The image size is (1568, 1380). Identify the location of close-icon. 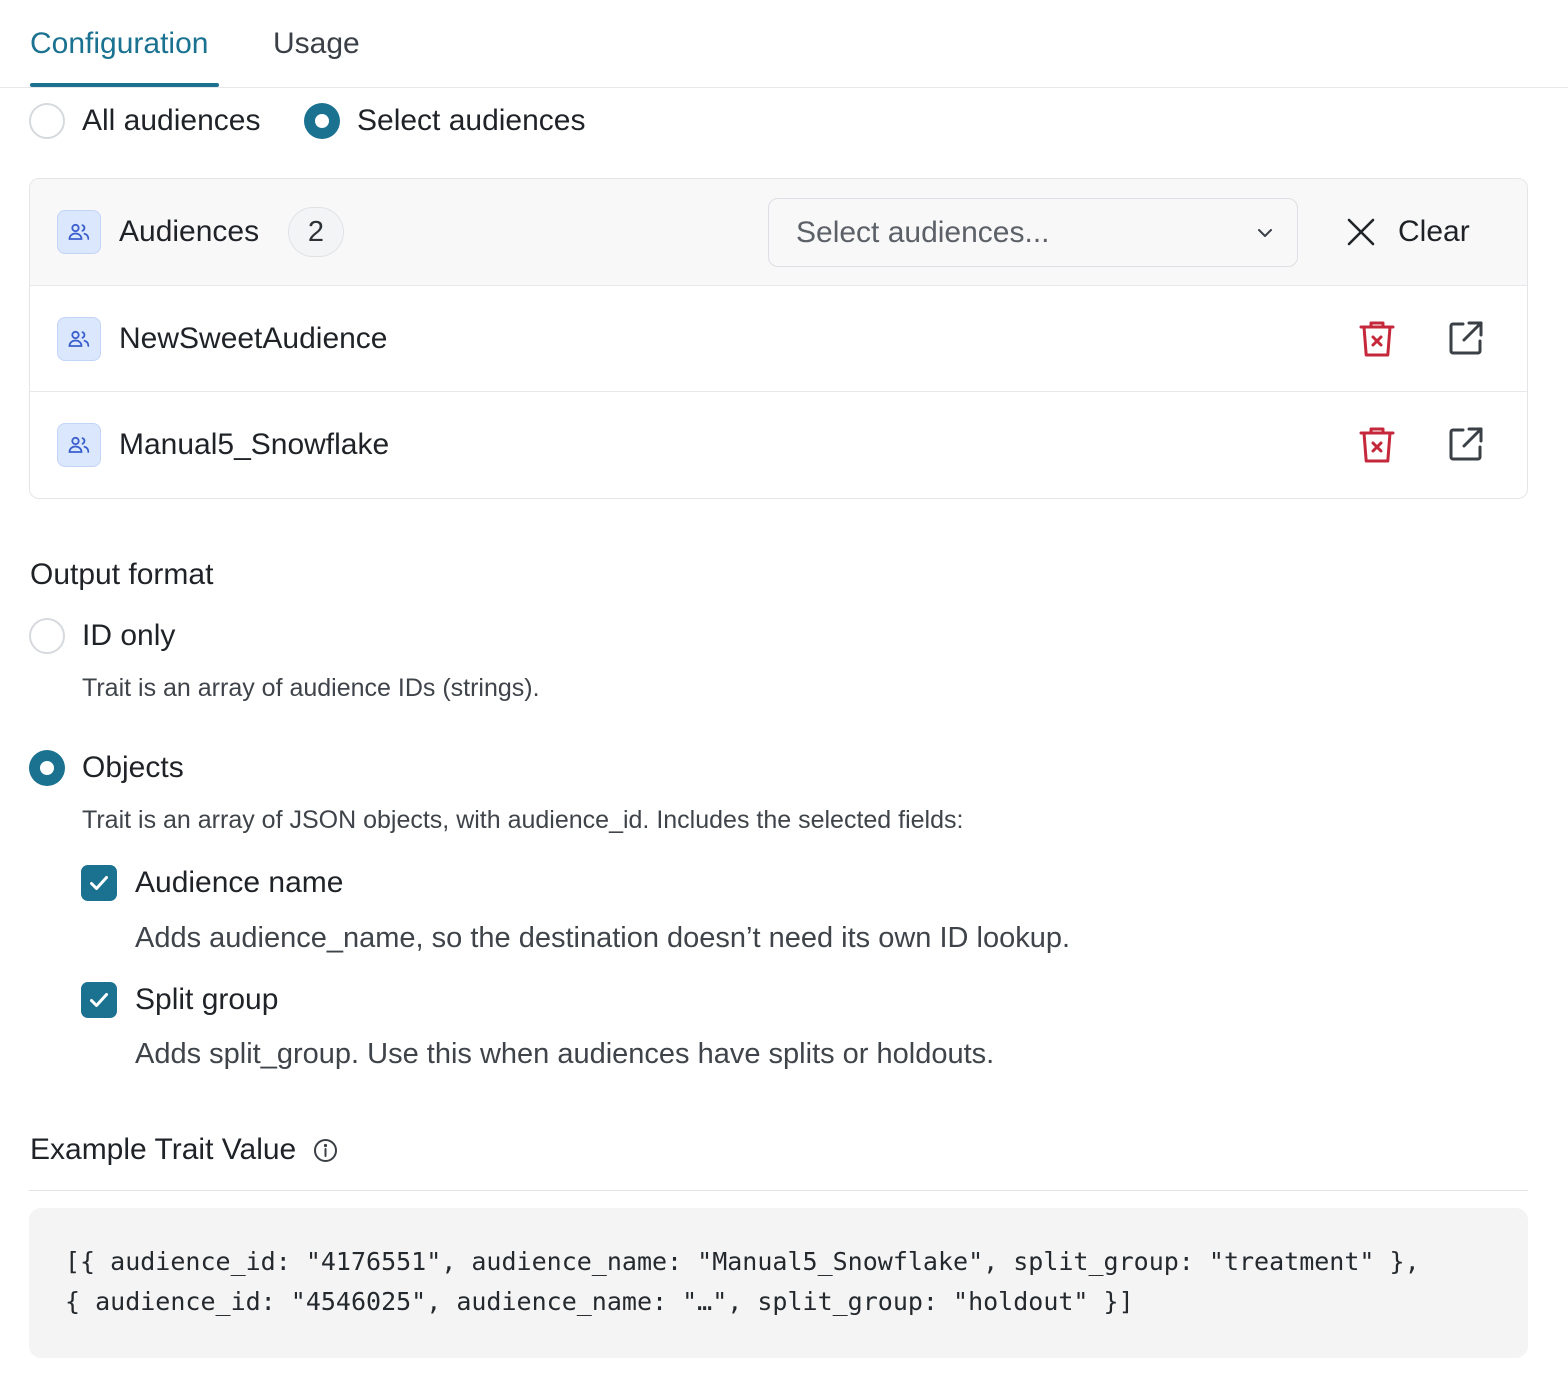
(1361, 232).